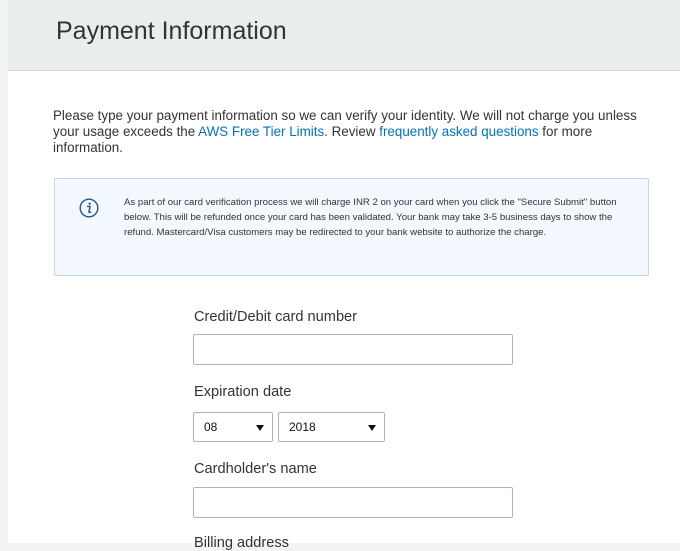 The height and width of the screenshot is (551, 680). Describe the element at coordinates (331, 427) in the screenshot. I see `expiration-year-select: 2018` at that location.